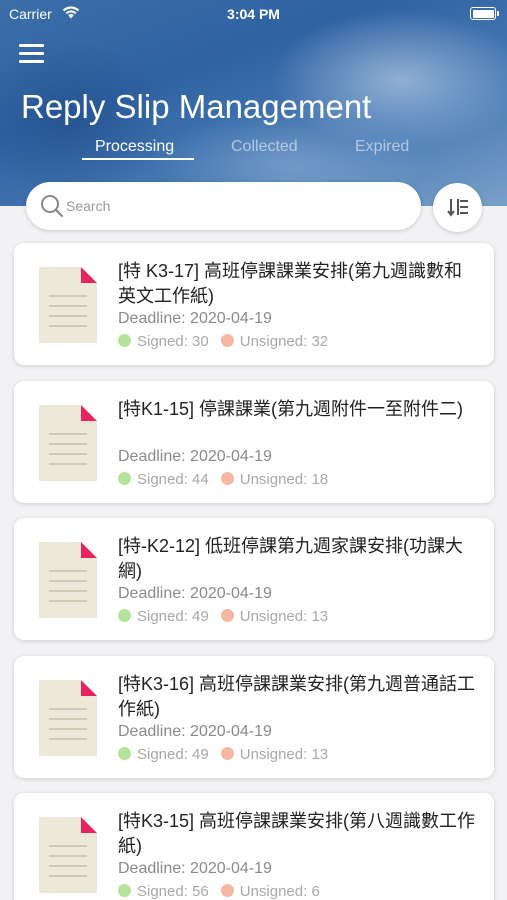 The image size is (507, 900). I want to click on signed-count: Signed: 30, so click(173, 341).